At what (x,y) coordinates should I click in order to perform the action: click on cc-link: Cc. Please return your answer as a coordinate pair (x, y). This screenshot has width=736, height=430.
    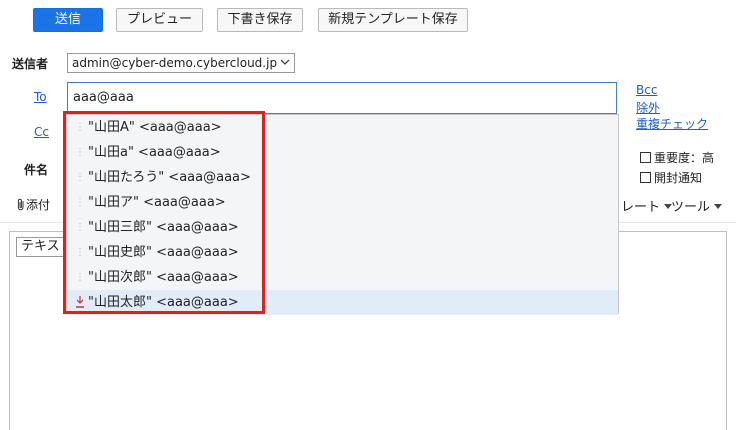
    Looking at the image, I should click on (41, 132).